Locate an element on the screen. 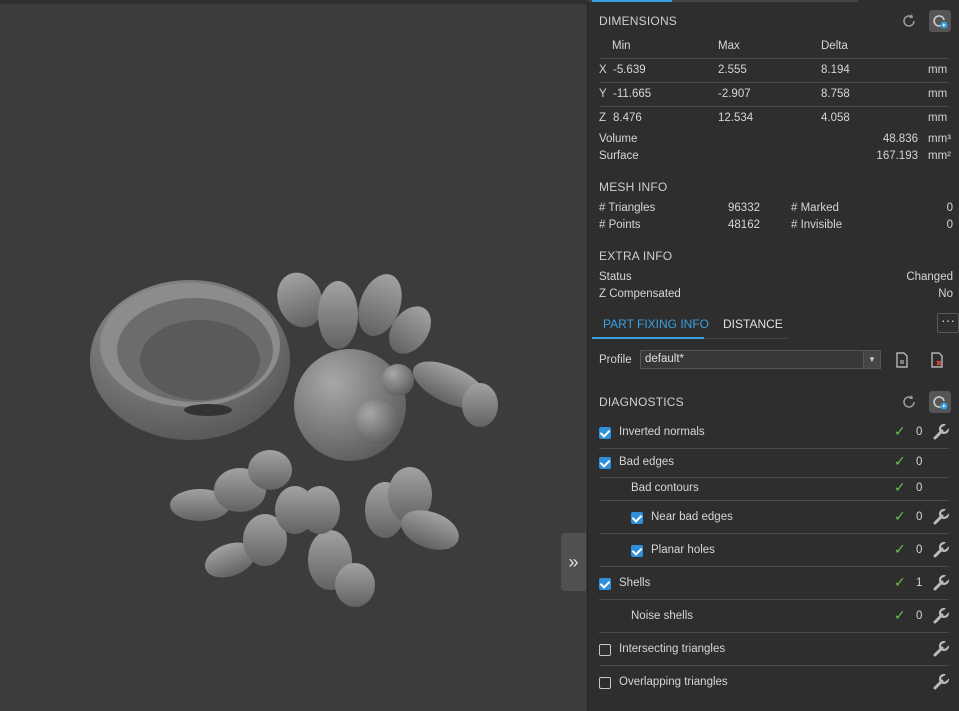 This screenshot has height=711, width=959. dimensions-title: DIMENSIONS is located at coordinates (638, 21).